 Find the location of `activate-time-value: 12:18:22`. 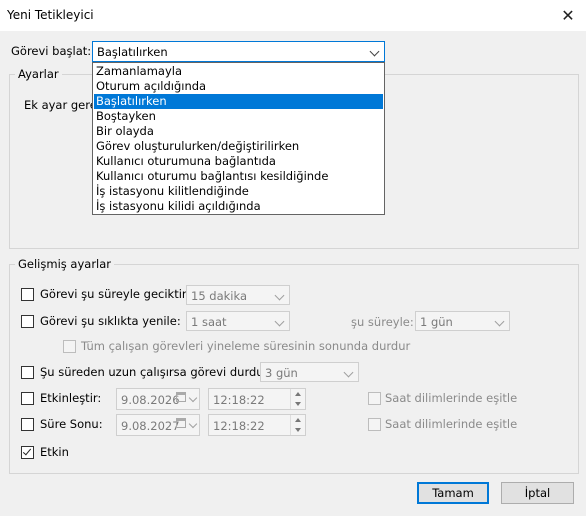

activate-time-value: 12:18:22 is located at coordinates (239, 400).